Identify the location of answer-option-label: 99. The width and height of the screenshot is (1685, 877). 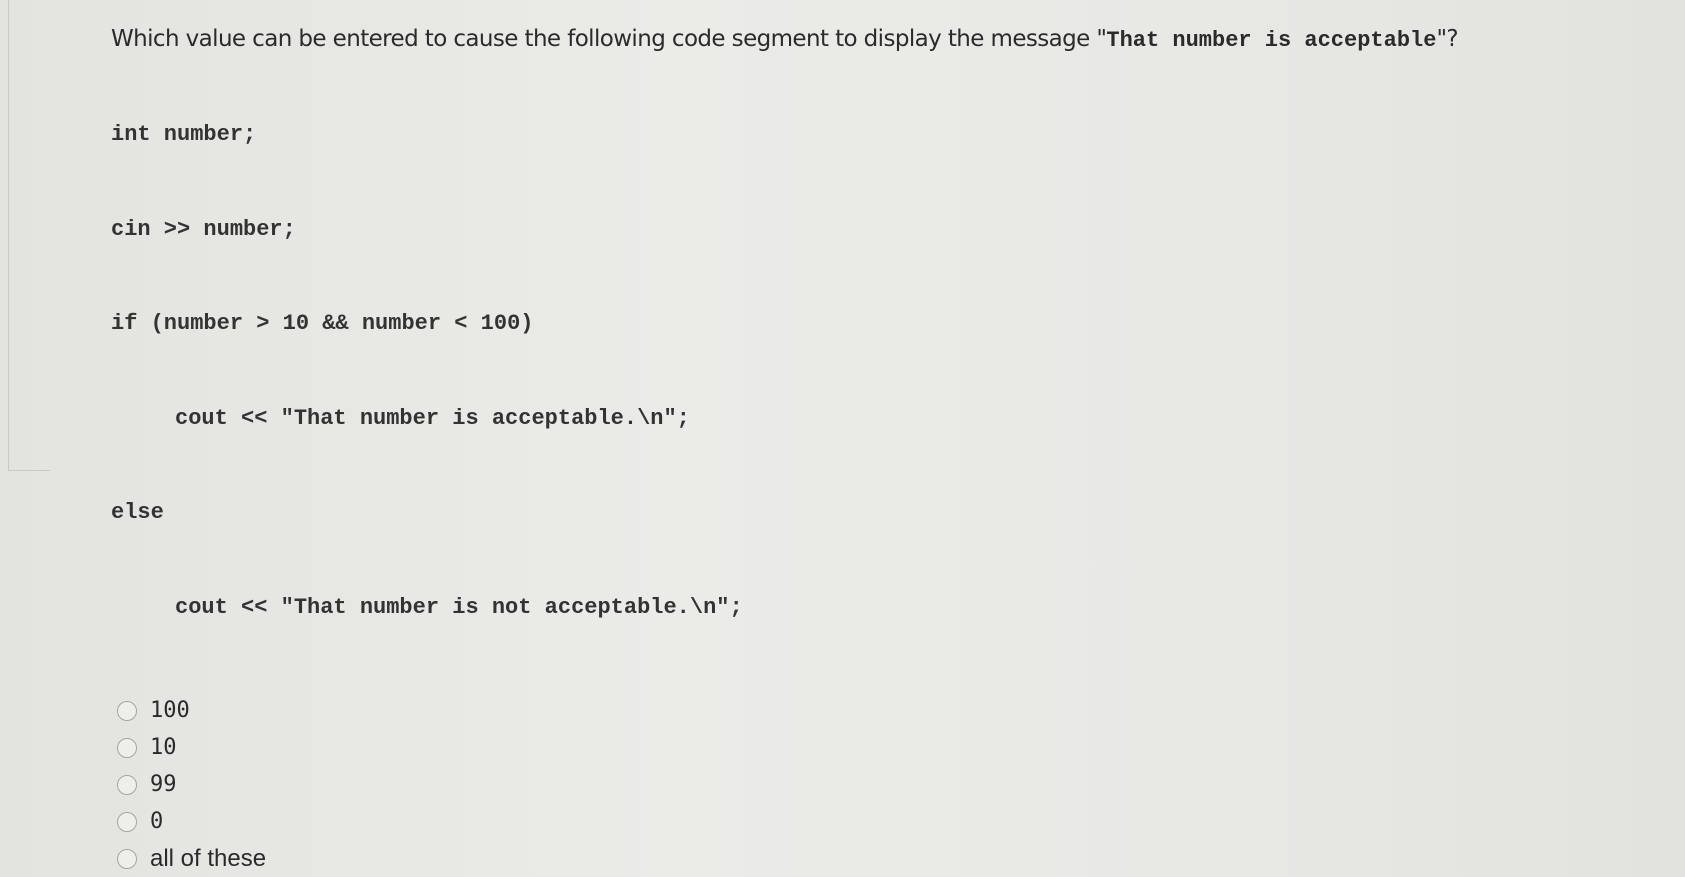
(163, 784).